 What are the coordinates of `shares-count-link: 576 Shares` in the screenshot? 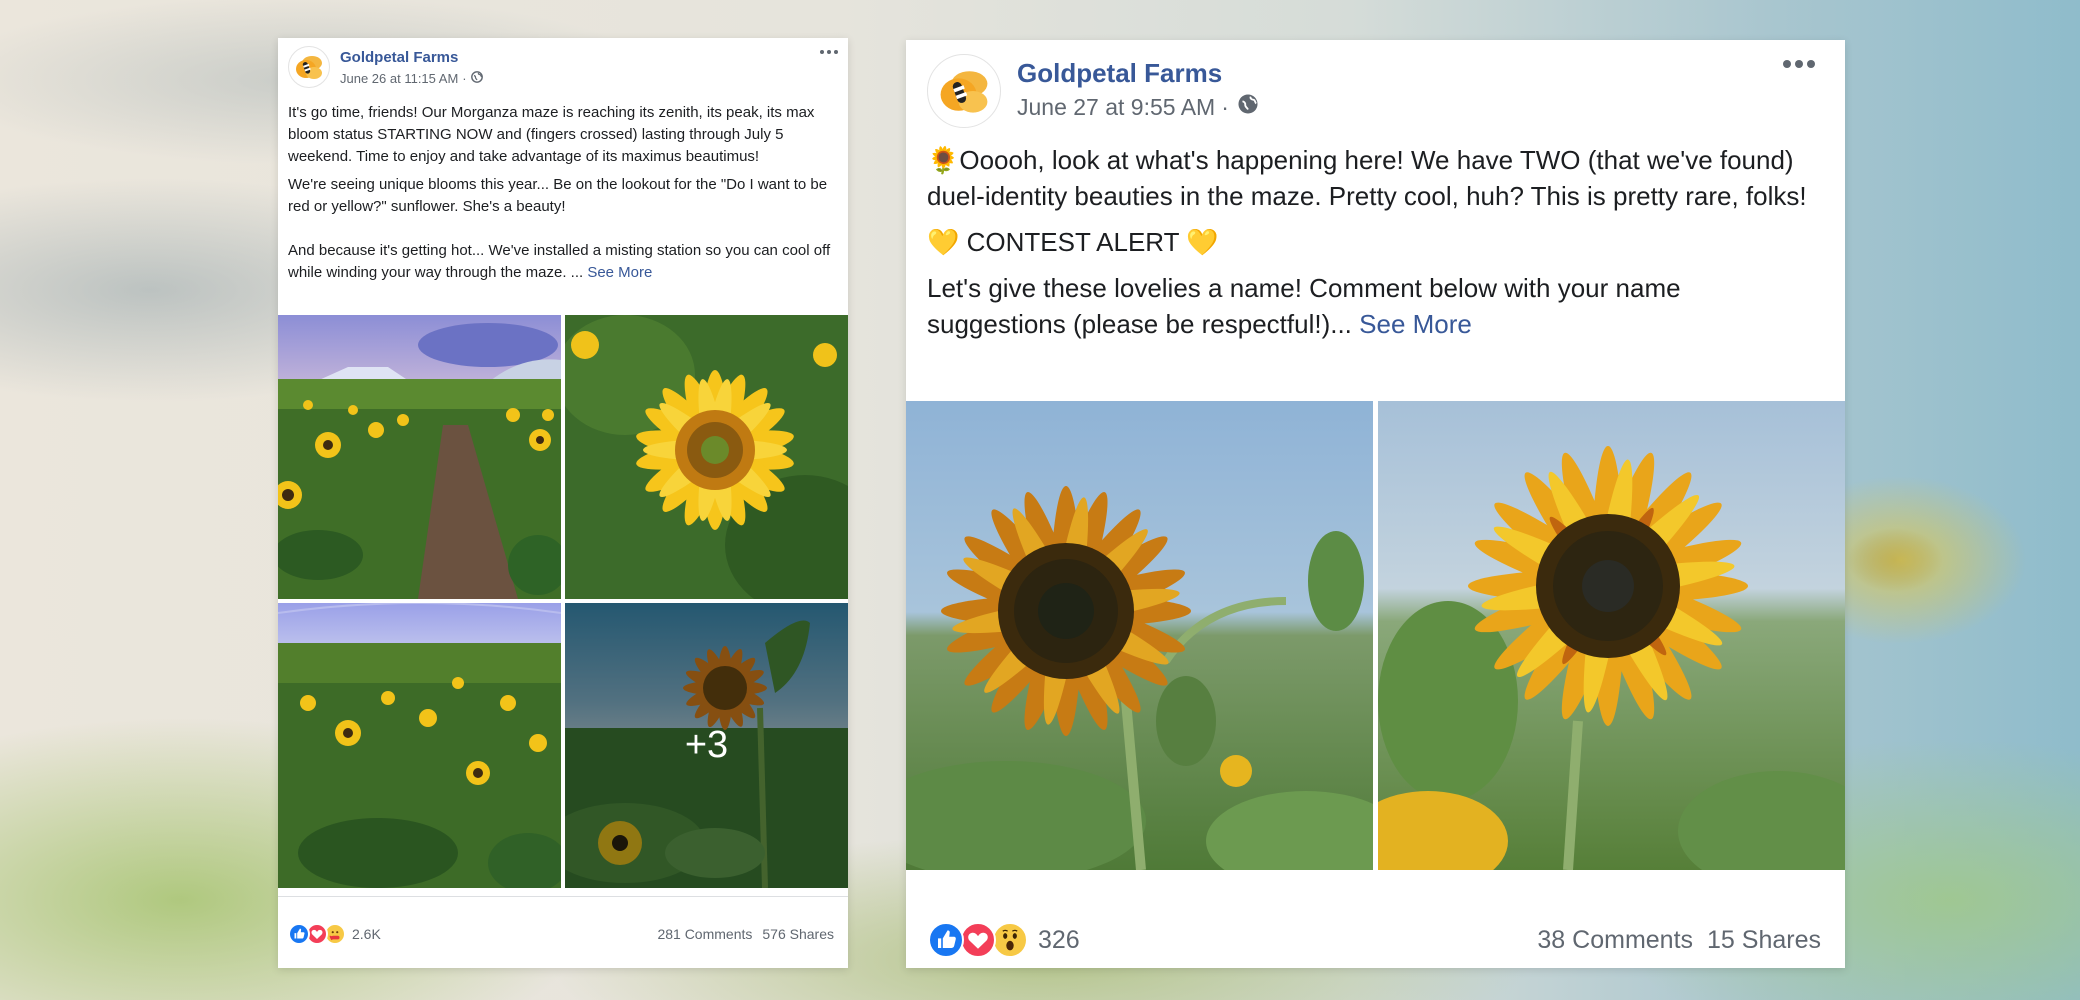 It's located at (798, 934).